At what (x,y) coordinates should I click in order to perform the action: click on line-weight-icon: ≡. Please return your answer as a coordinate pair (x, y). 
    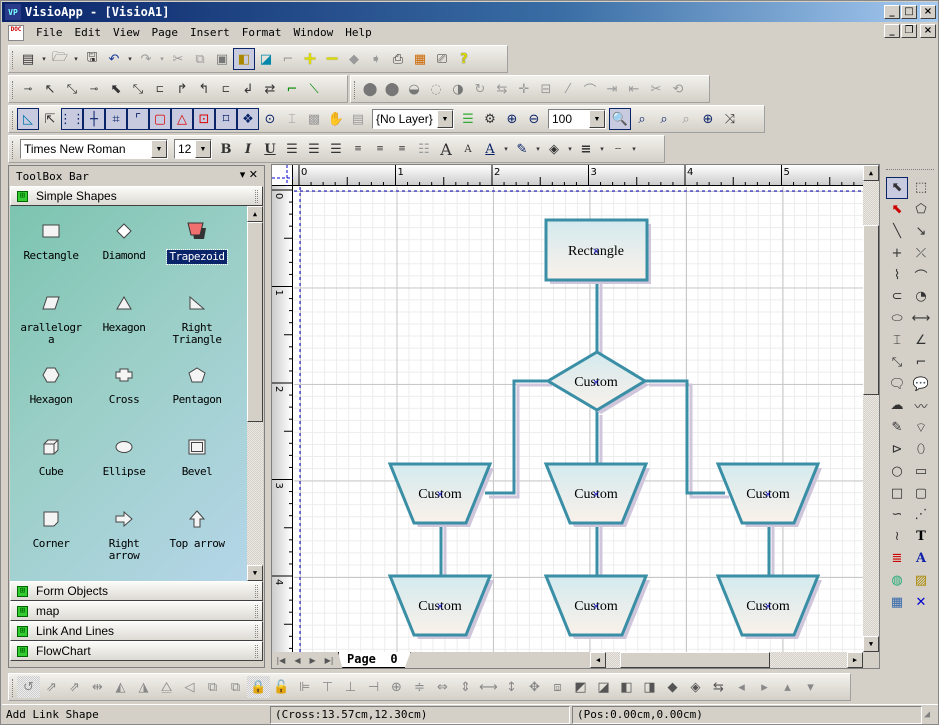
    Looking at the image, I should click on (586, 149).